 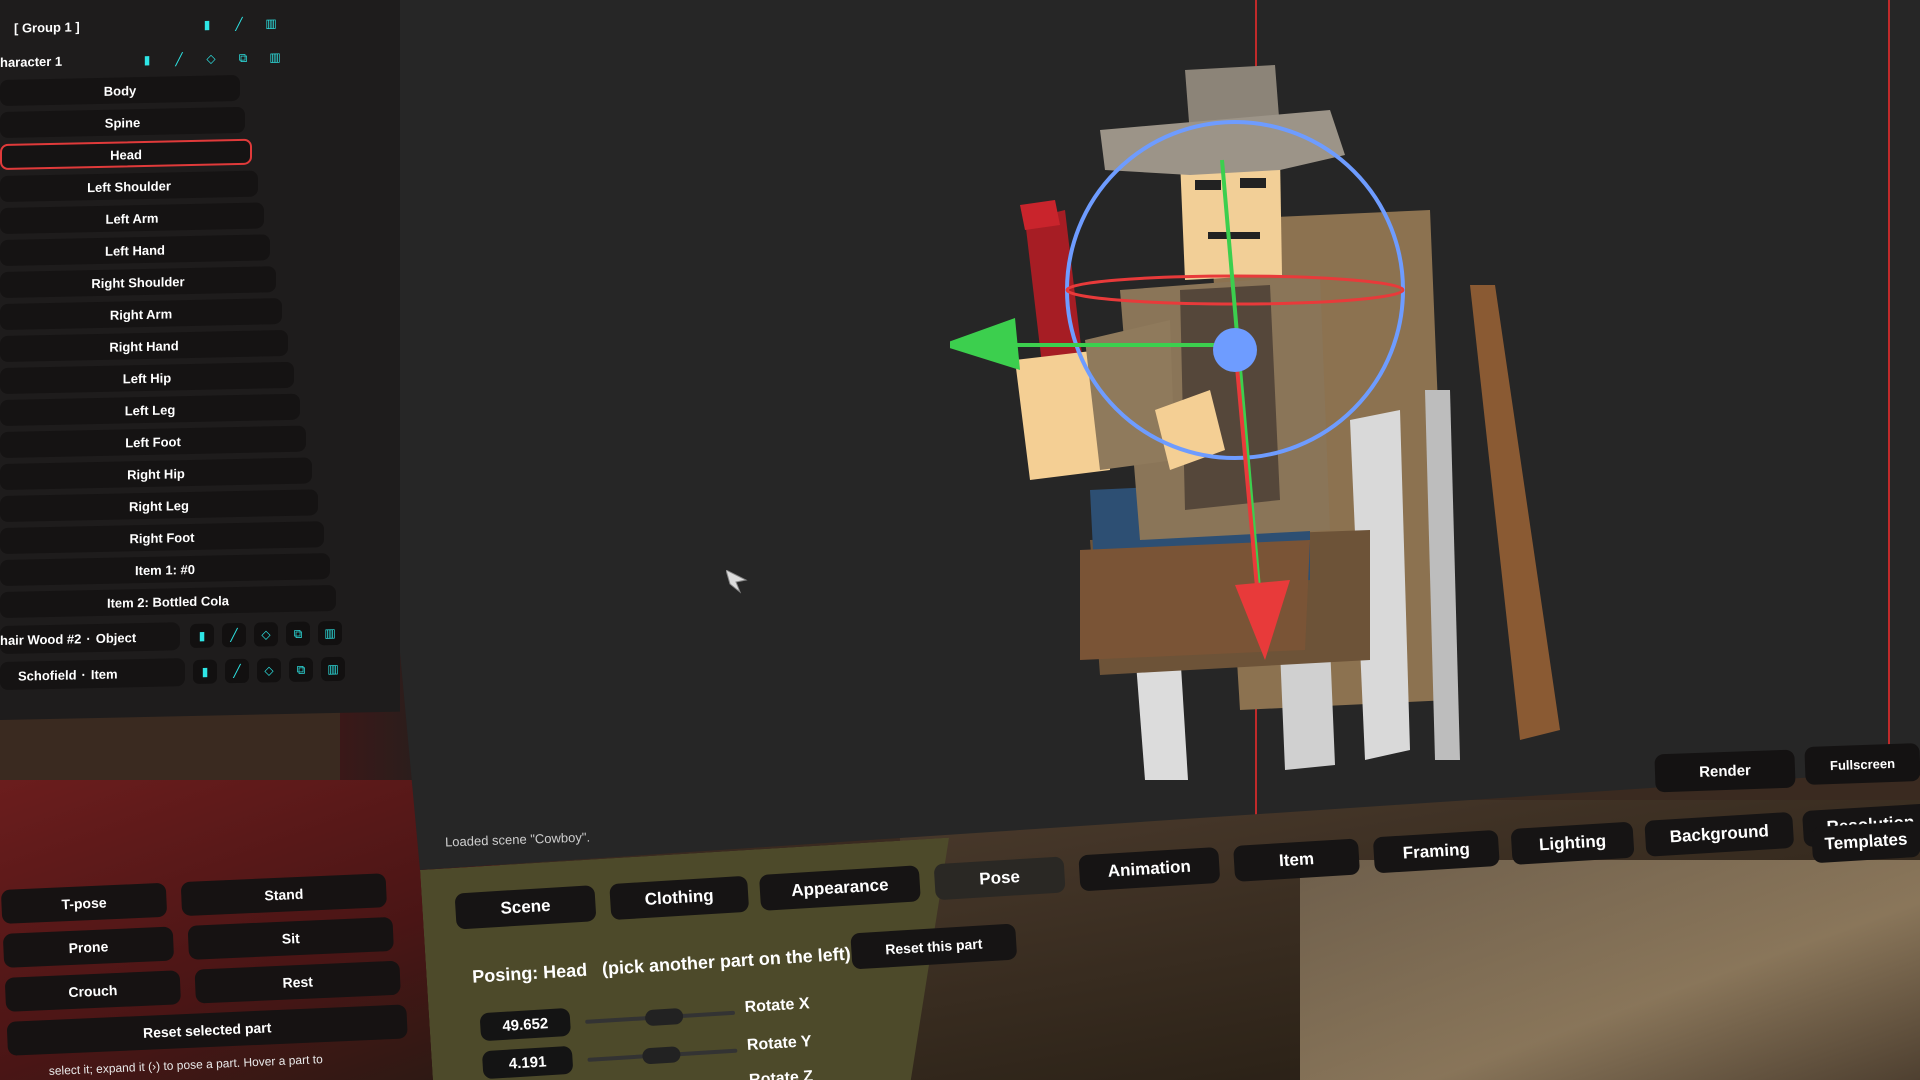 What do you see at coordinates (777, 1006) in the screenshot?
I see `rotate-x-label: Rotate X` at bounding box center [777, 1006].